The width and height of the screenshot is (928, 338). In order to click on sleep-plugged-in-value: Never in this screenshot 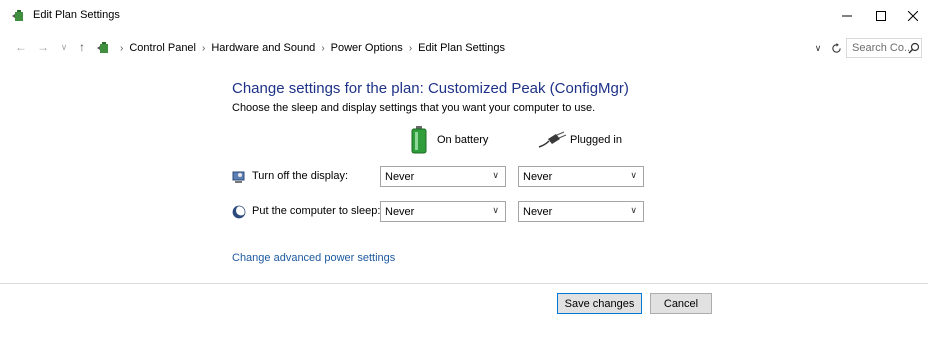, I will do `click(538, 211)`.